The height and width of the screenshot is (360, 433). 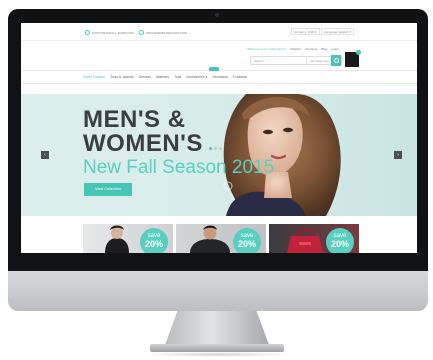 I want to click on monitor-chin, so click(x=218, y=291).